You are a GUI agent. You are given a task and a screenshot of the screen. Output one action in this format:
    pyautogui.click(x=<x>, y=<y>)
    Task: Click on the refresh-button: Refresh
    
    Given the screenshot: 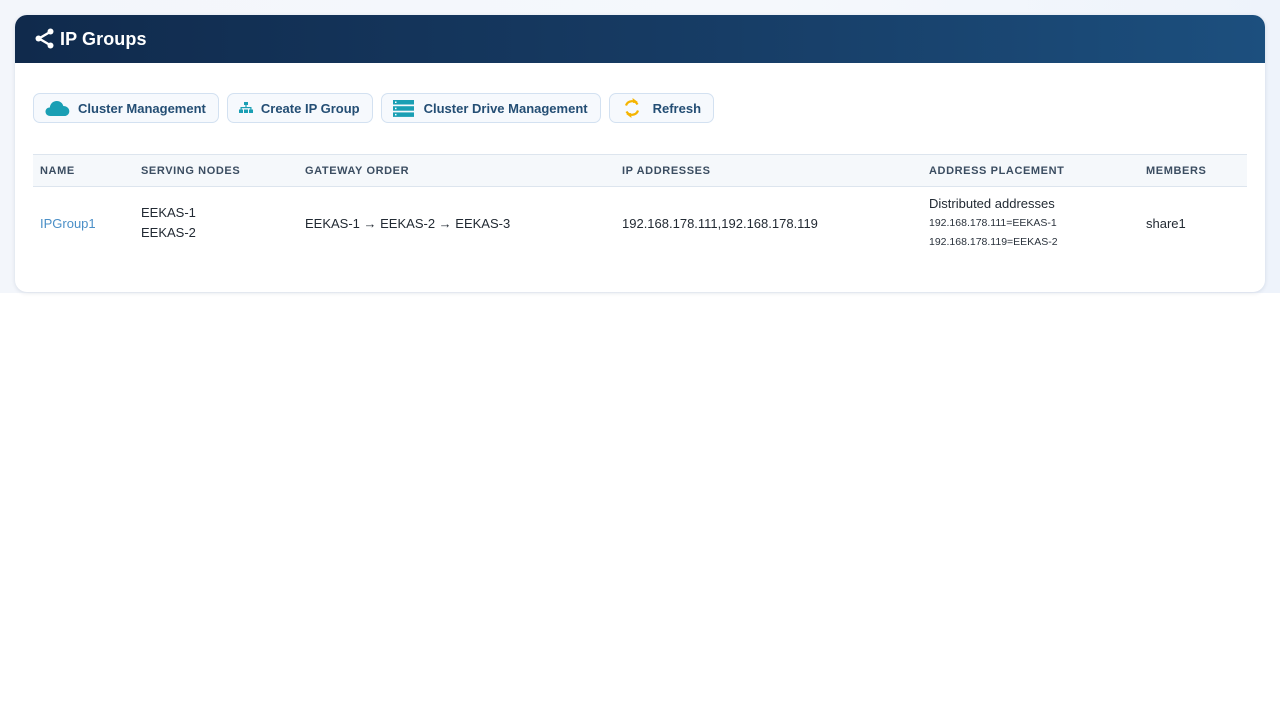 What is the action you would take?
    pyautogui.click(x=661, y=108)
    